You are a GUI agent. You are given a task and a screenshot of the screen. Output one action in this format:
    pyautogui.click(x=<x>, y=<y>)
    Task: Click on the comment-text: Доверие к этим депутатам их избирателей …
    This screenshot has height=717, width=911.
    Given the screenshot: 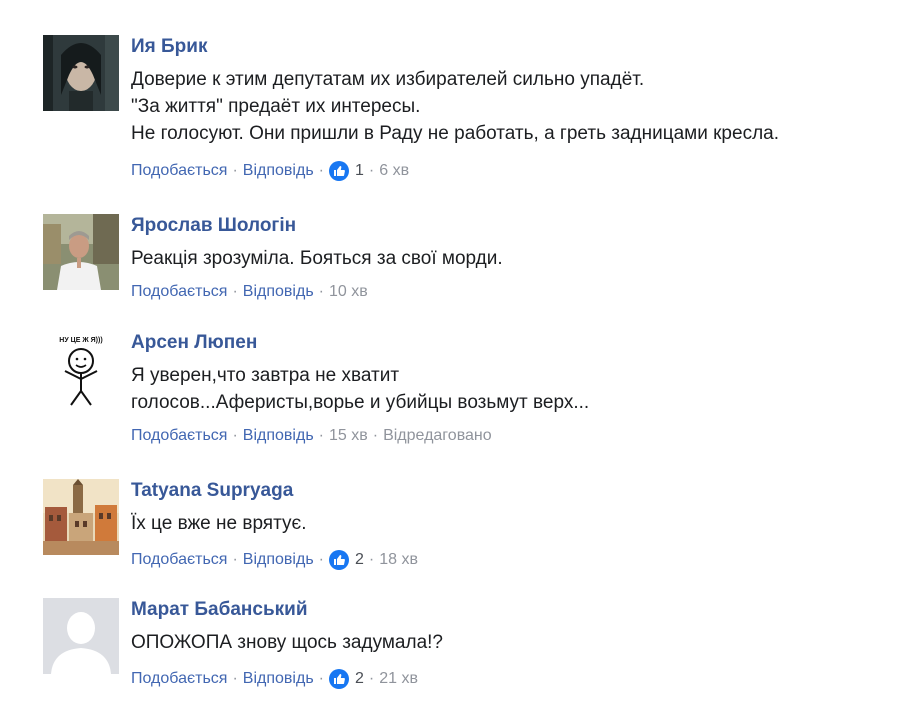 What is the action you would take?
    pyautogui.click(x=516, y=106)
    